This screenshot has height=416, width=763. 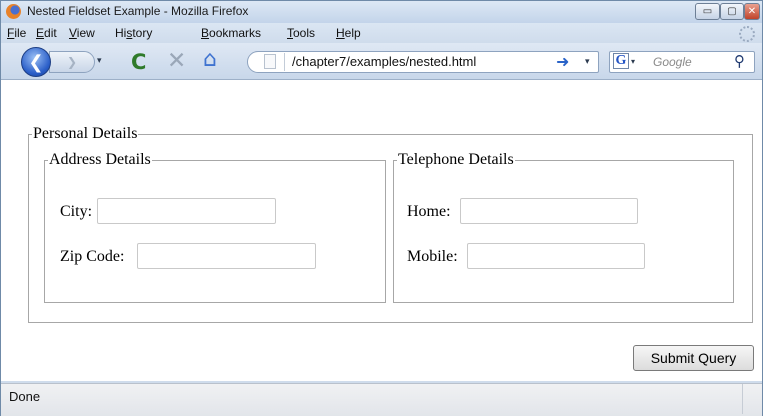 I want to click on zip-code-input, so click(x=226, y=256).